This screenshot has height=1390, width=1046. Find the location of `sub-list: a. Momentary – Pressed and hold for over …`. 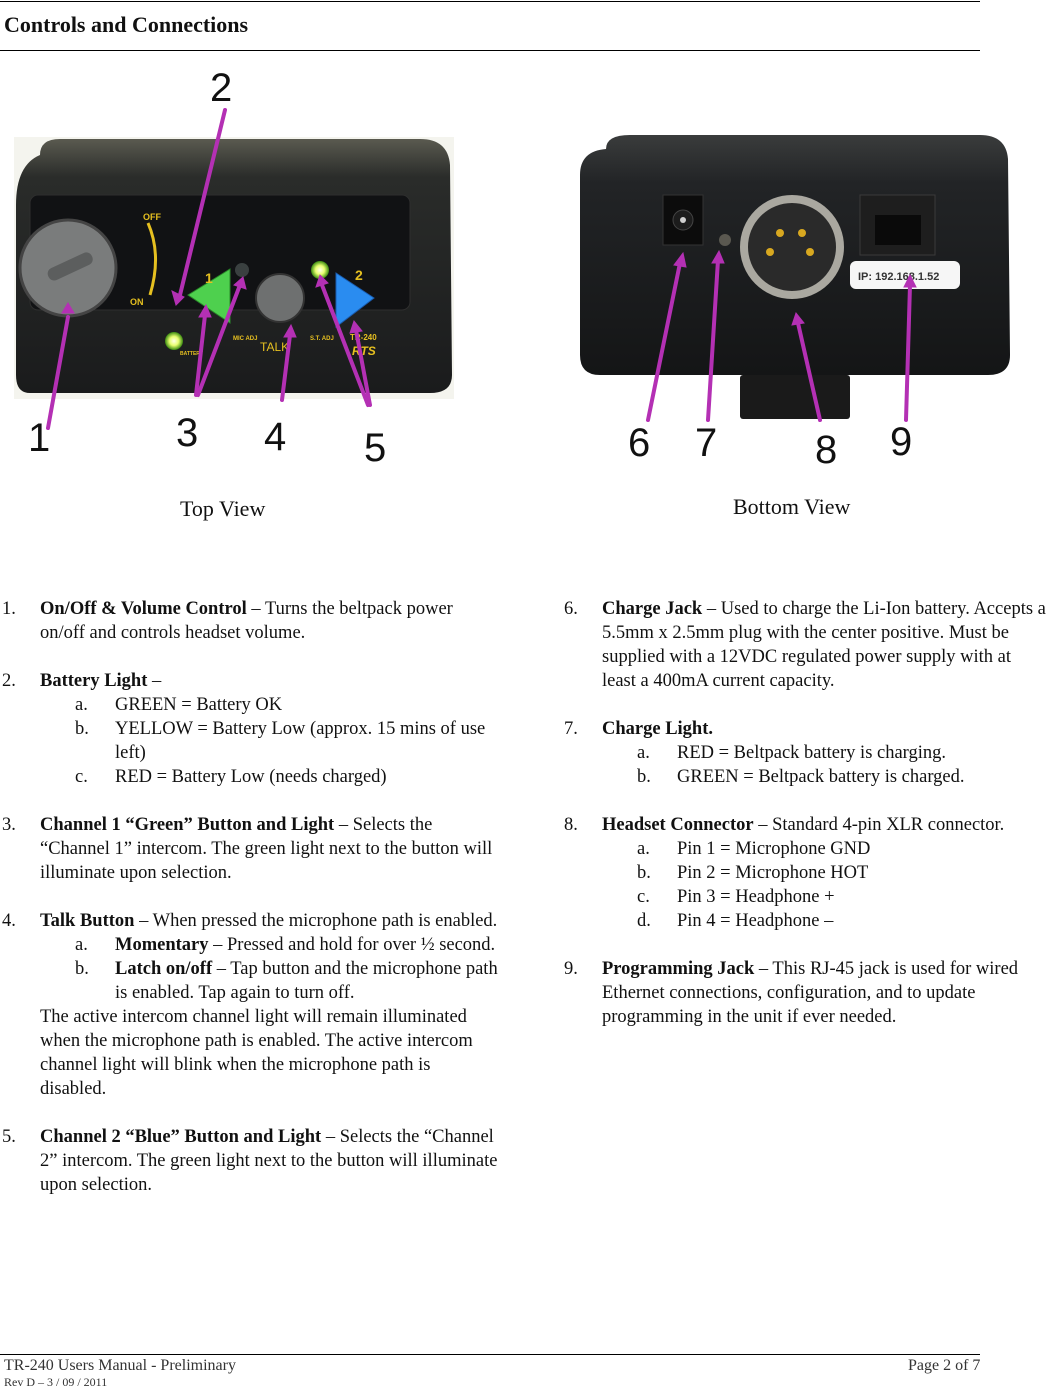

sub-list: a. Momentary – Pressed and hold for over … is located at coordinates (270, 969).